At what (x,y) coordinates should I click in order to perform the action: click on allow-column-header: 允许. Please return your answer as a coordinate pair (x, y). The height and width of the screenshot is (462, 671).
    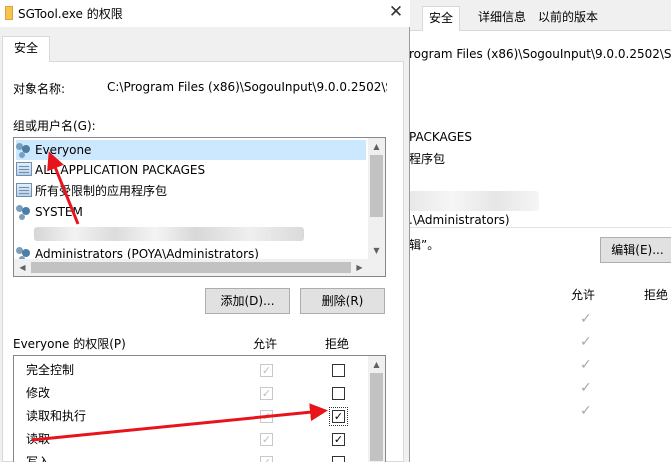
    Looking at the image, I should click on (265, 344).